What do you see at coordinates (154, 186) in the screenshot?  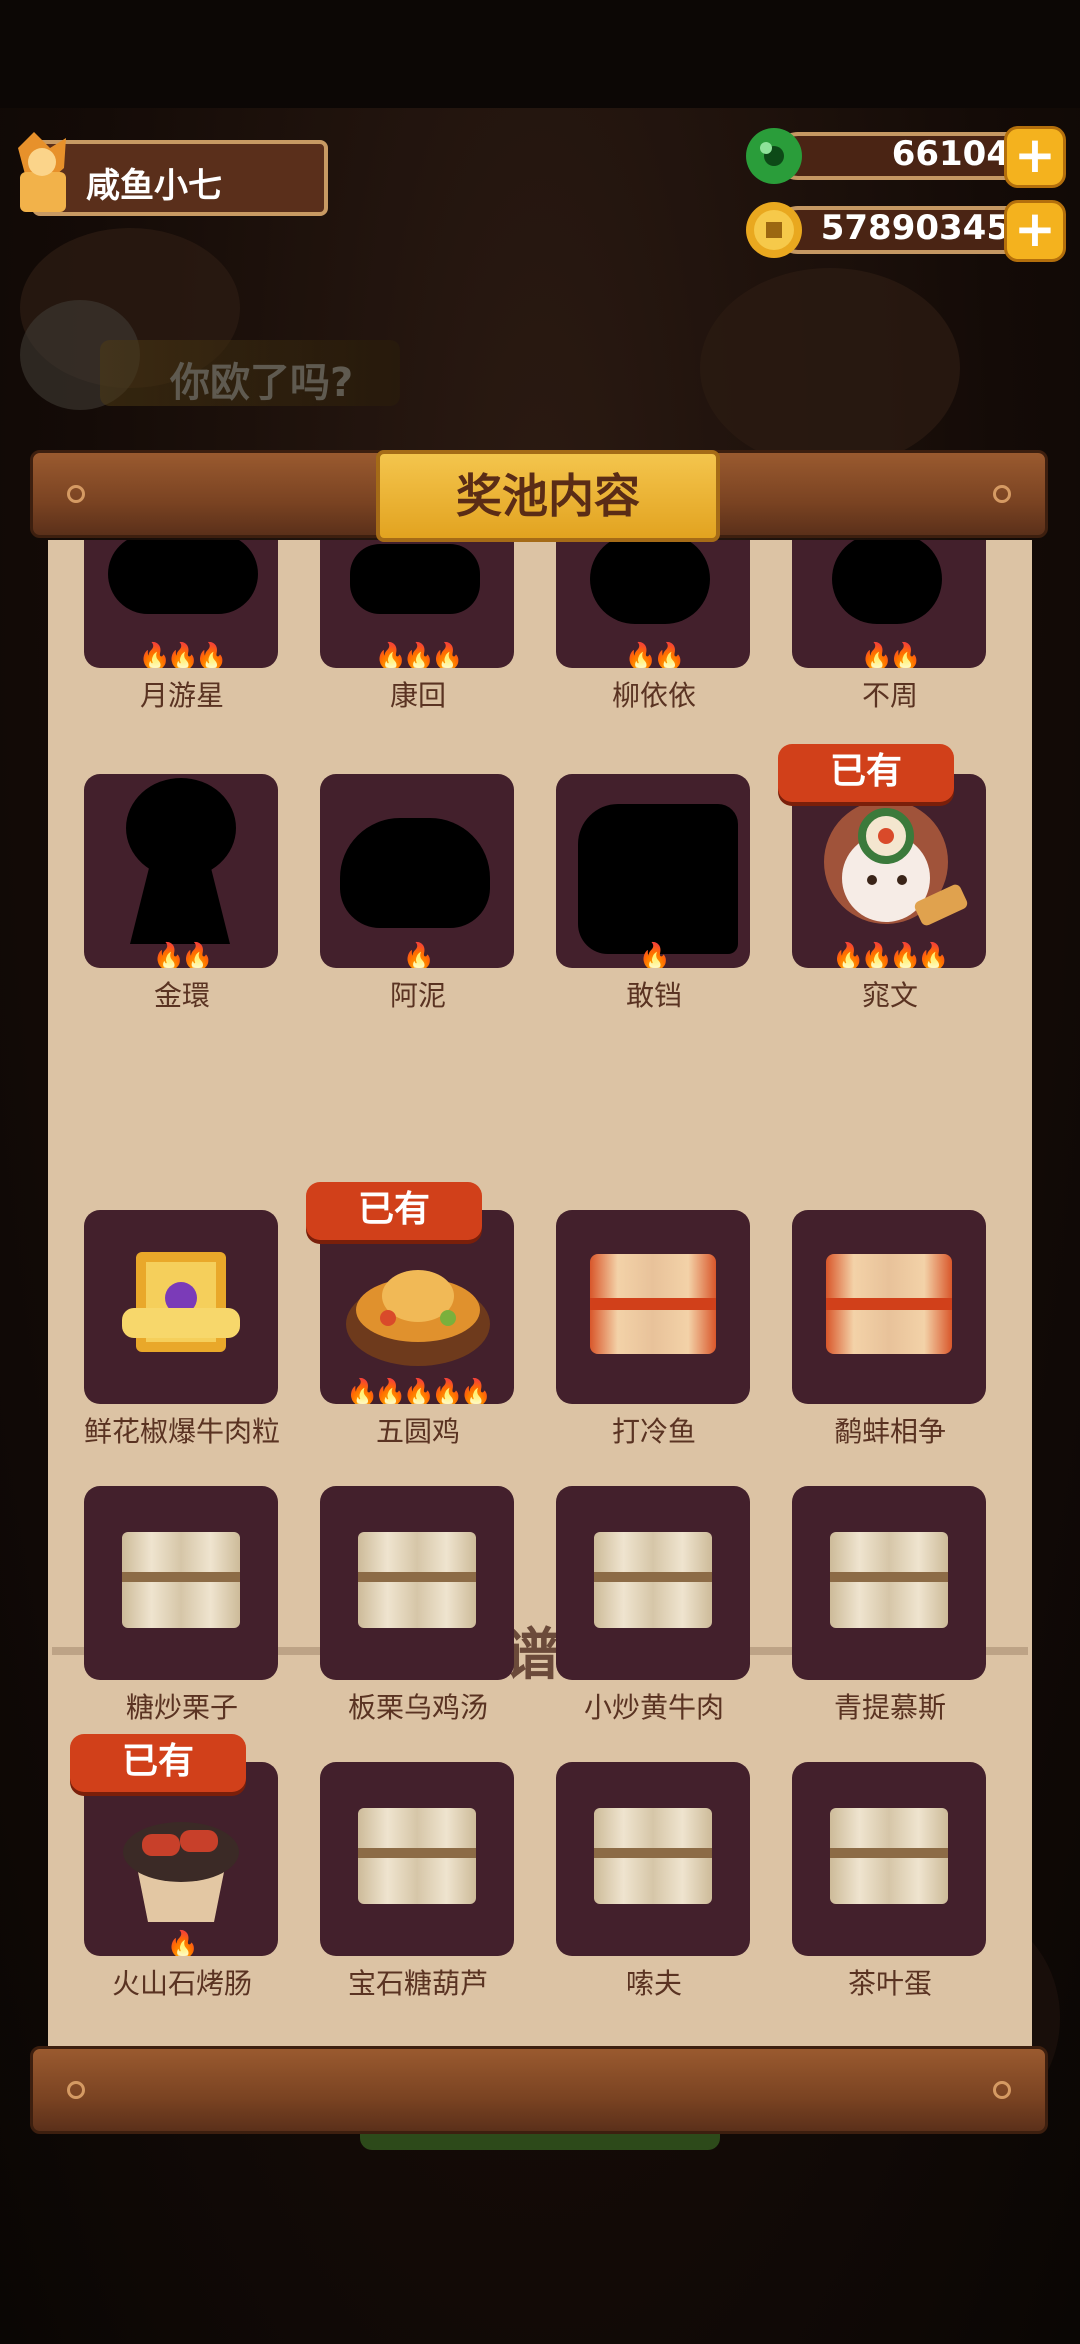 I see `player-name: 咸鱼小七` at bounding box center [154, 186].